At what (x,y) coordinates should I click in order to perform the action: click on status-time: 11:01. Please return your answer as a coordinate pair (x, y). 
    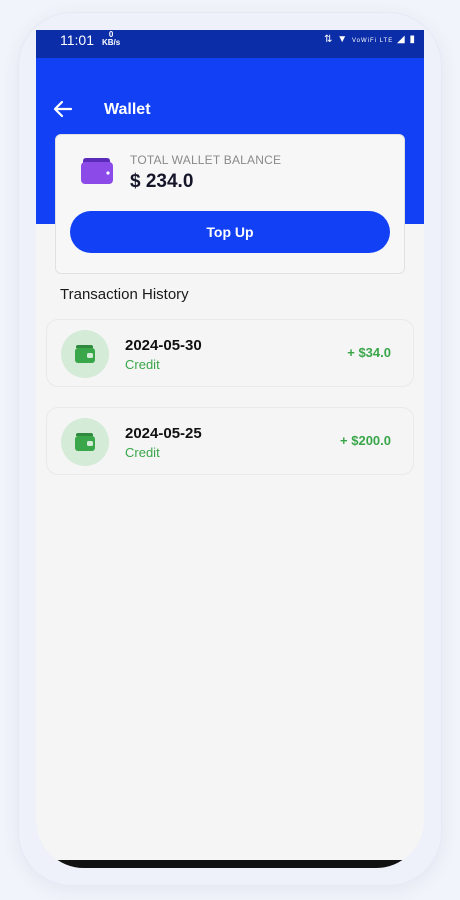
    Looking at the image, I should click on (77, 40).